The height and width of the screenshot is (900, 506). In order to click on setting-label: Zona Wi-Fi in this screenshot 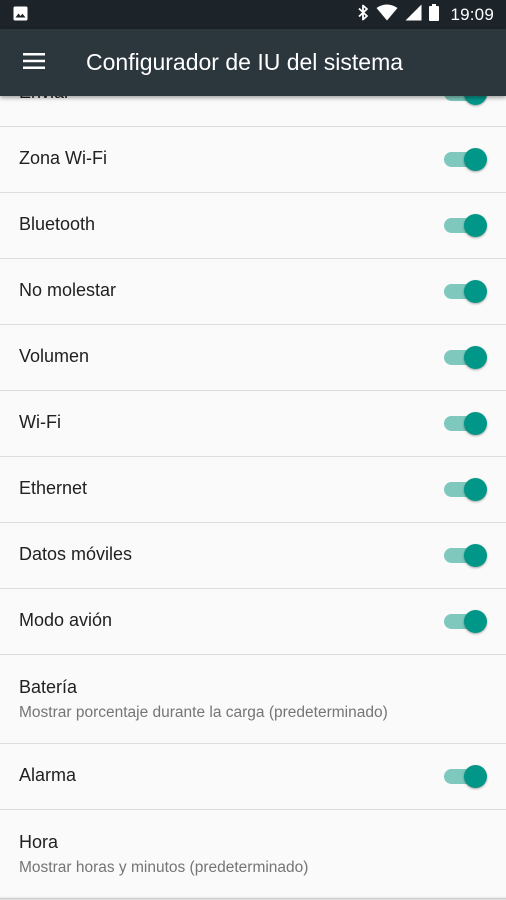, I will do `click(63, 158)`.